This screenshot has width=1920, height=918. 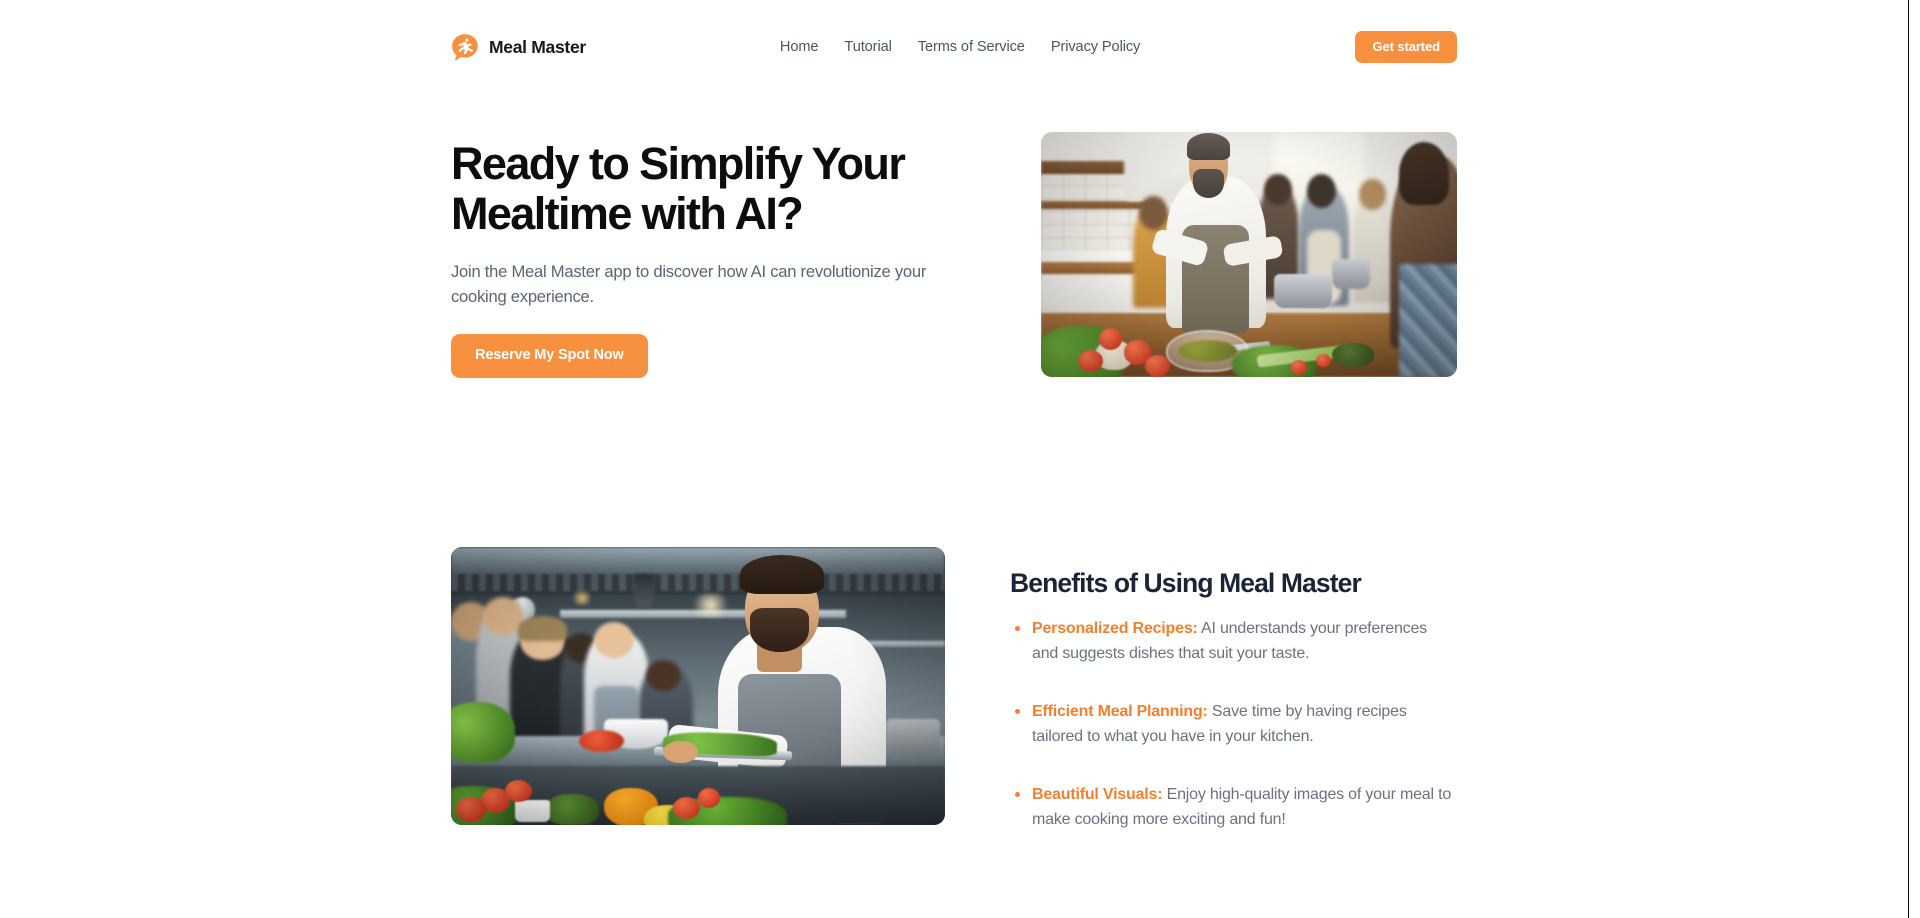 What do you see at coordinates (678, 163) in the screenshot?
I see `hero-title-line-1: Ready to Simplify Your` at bounding box center [678, 163].